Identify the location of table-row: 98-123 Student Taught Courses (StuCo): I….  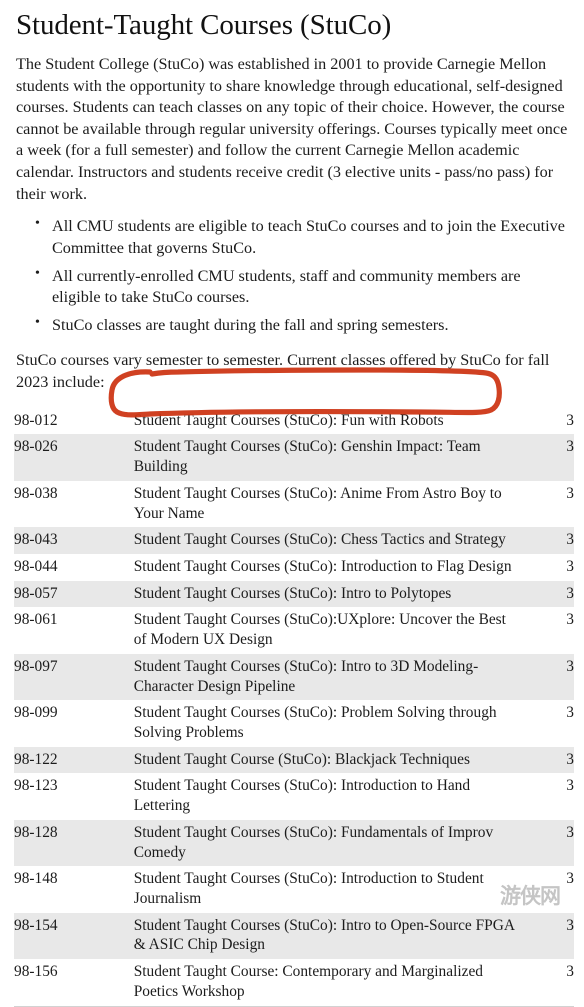
(294, 796).